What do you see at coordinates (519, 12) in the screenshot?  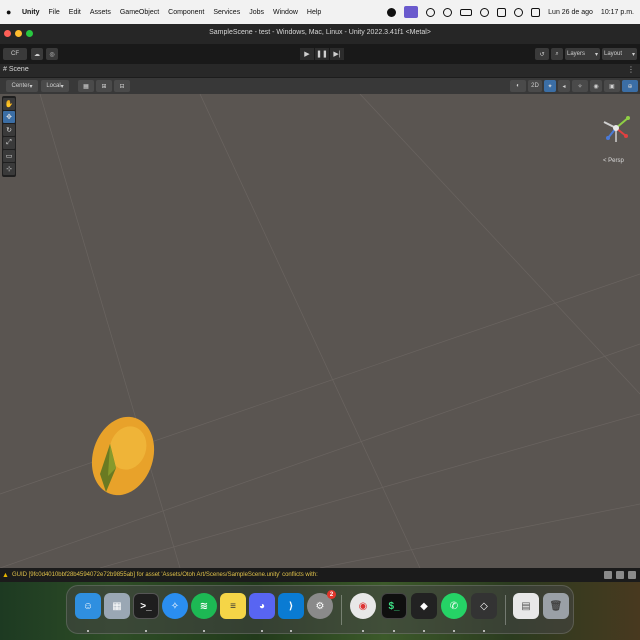 I see `search-icon` at bounding box center [519, 12].